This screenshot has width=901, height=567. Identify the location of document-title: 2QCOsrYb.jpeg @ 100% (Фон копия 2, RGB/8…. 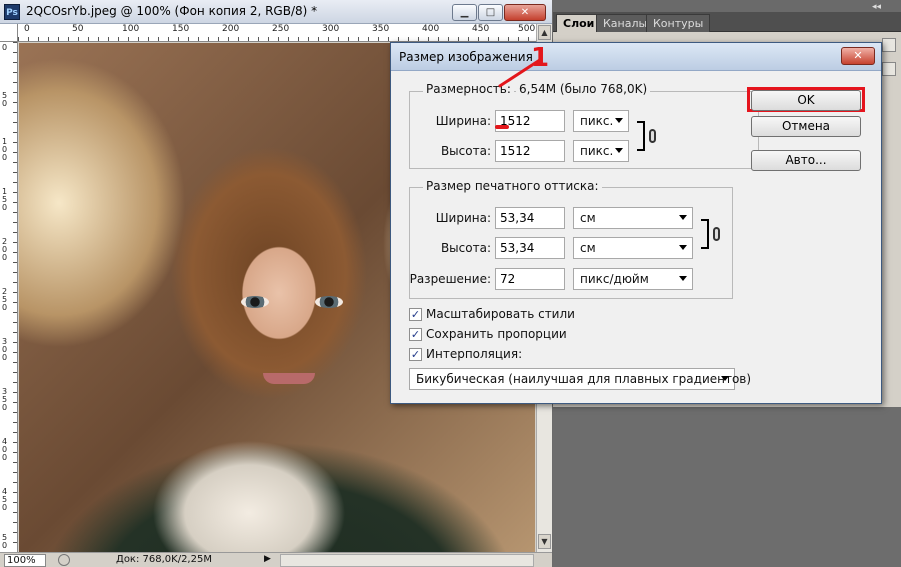
(172, 11).